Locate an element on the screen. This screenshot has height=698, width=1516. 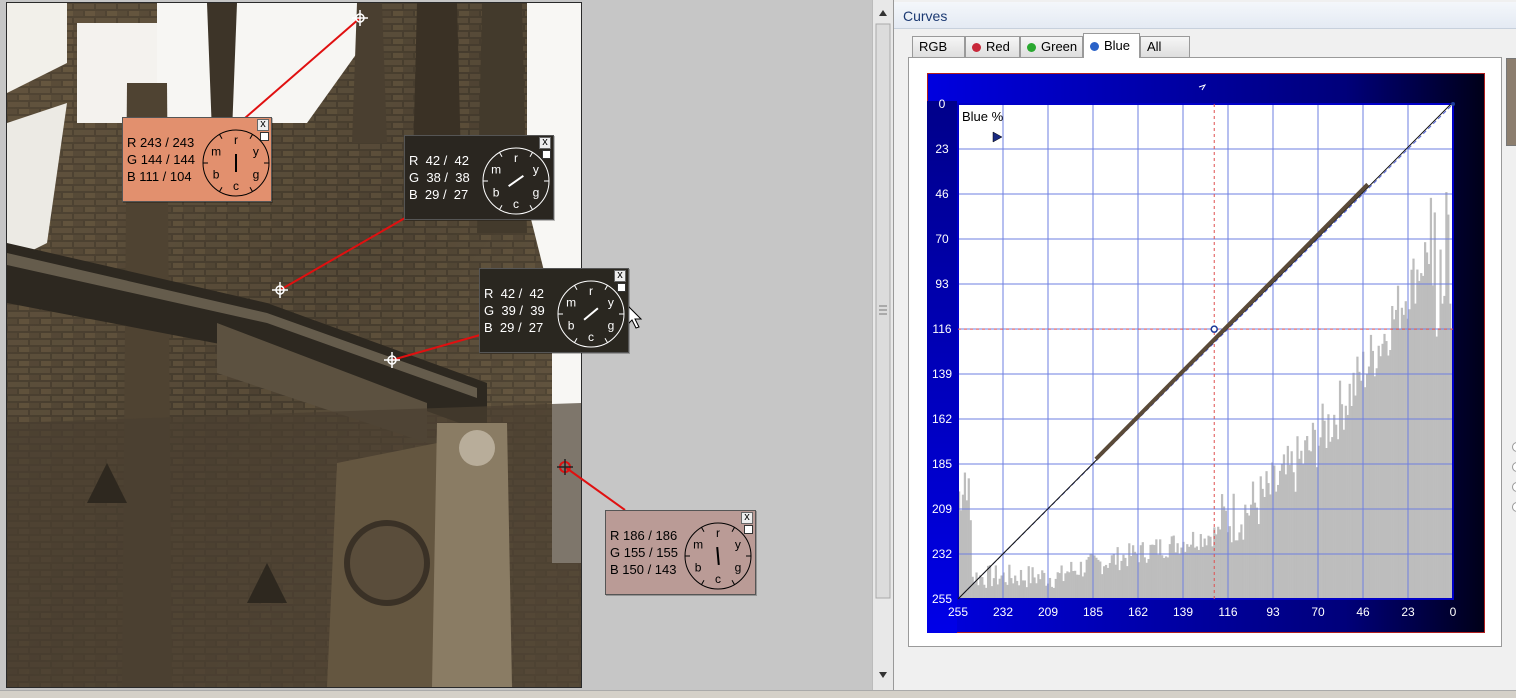
vertical-scrollbar is located at coordinates (882, 345).